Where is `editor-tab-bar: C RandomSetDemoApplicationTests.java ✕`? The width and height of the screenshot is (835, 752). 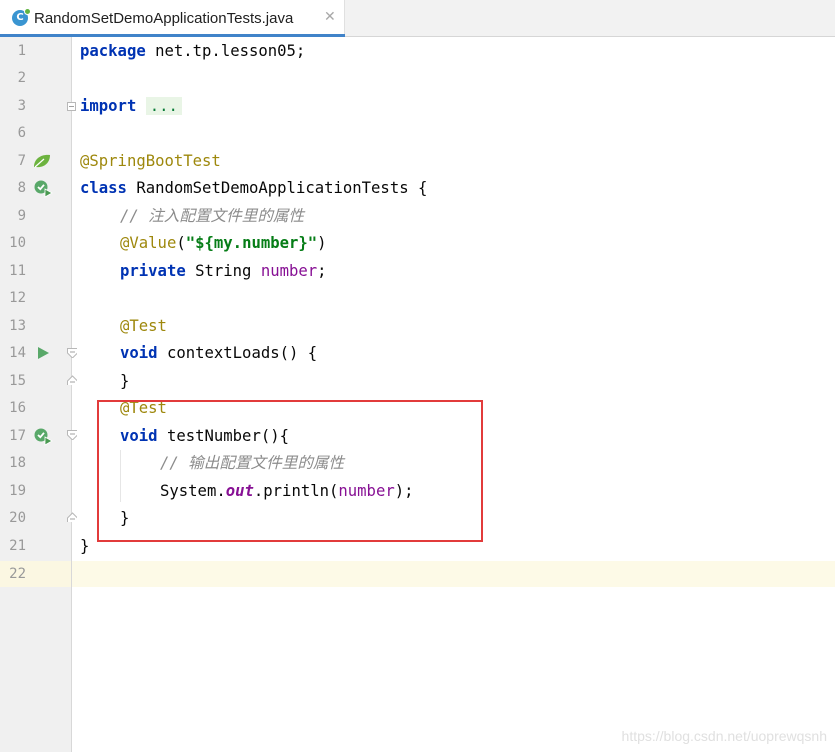
editor-tab-bar: C RandomSetDemoApplicationTests.java ✕ is located at coordinates (417, 18).